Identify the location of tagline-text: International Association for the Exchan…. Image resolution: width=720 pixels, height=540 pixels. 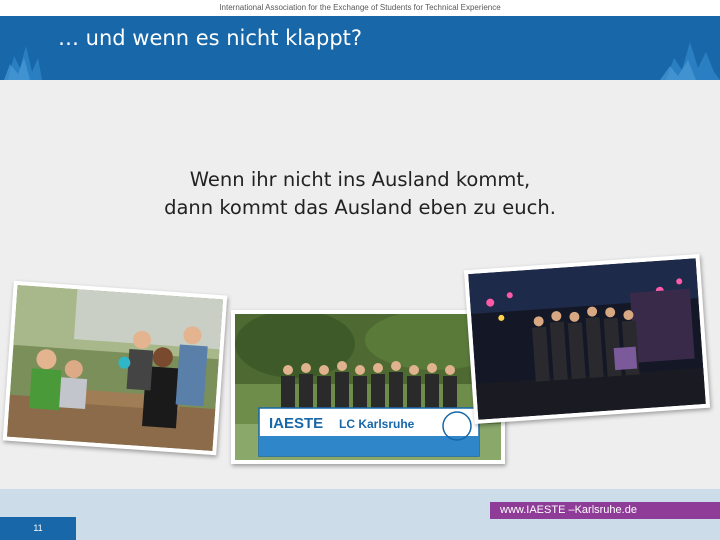
(360, 7).